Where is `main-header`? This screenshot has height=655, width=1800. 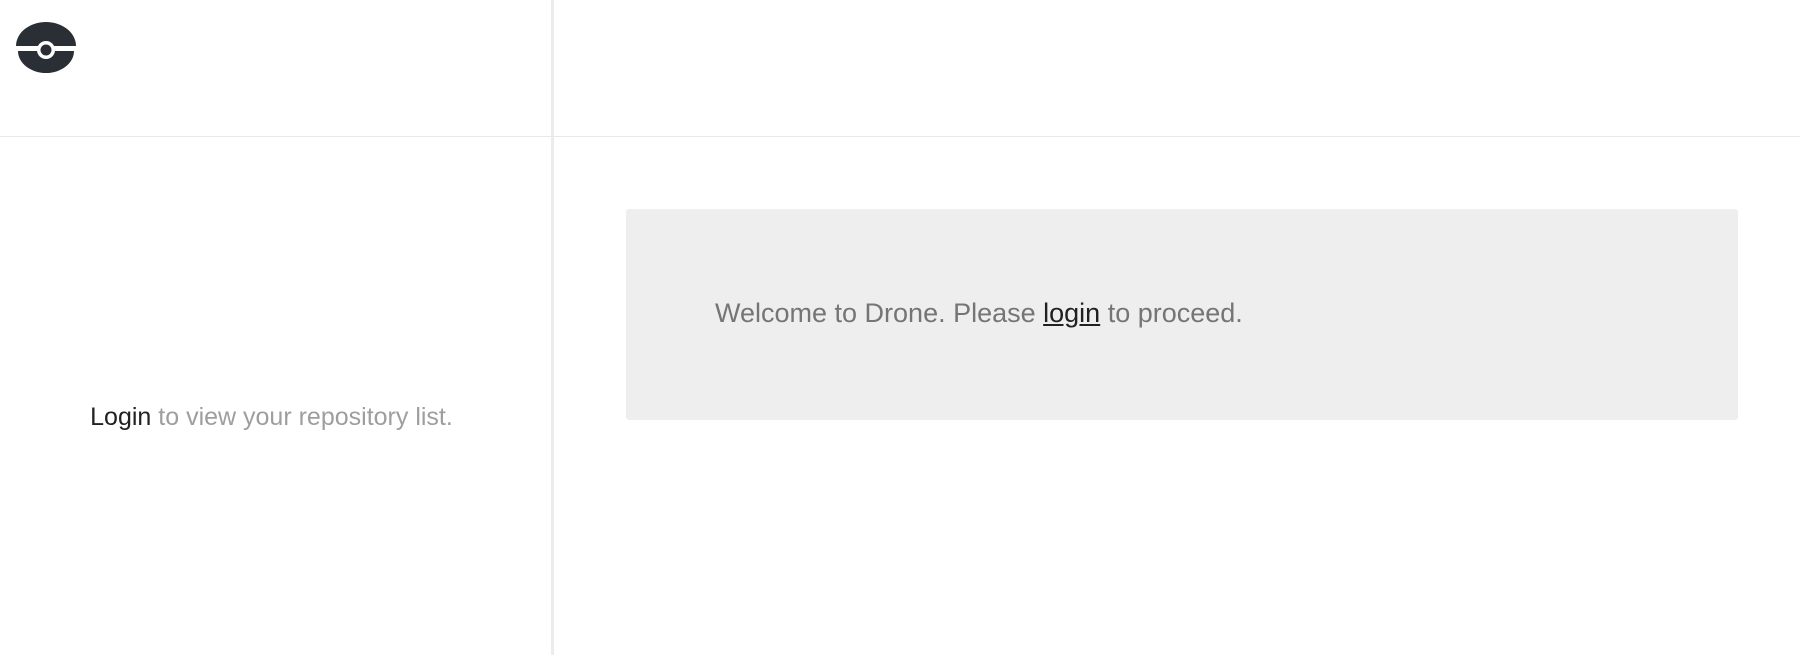 main-header is located at coordinates (1177, 68).